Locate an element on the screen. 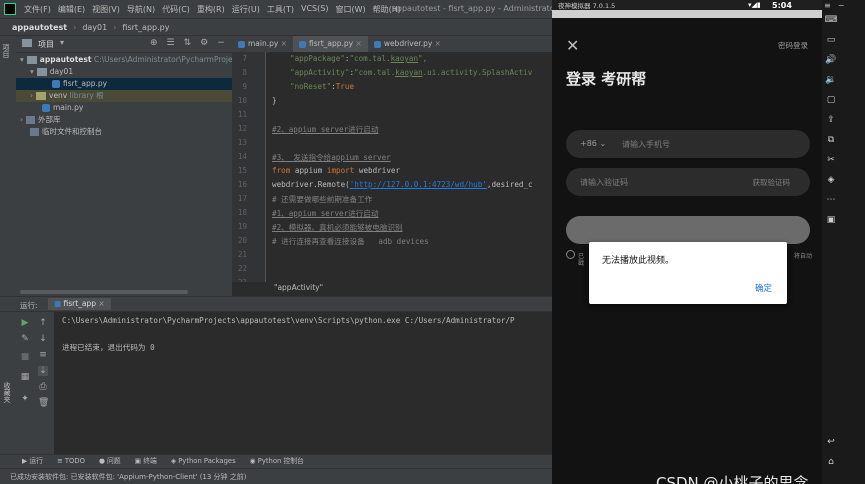  menu-icon: ≡ is located at coordinates (827, 5).